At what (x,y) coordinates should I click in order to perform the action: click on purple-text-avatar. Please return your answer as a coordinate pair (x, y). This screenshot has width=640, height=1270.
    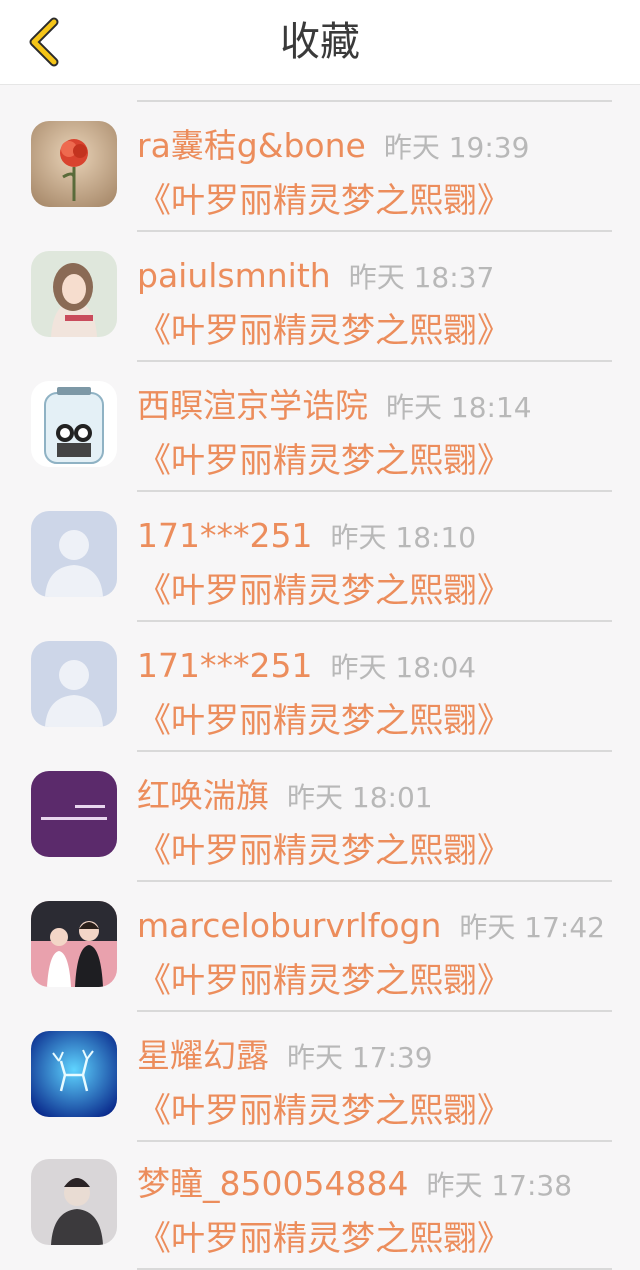
    Looking at the image, I should click on (74, 814).